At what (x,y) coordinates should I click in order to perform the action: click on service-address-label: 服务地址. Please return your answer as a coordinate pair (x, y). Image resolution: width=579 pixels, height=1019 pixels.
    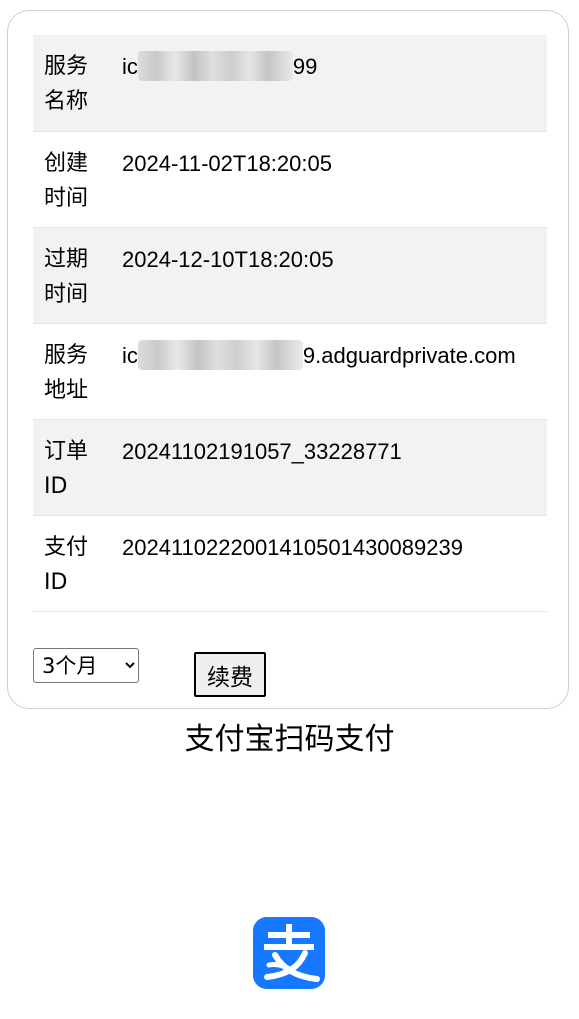
    Looking at the image, I should click on (71, 371).